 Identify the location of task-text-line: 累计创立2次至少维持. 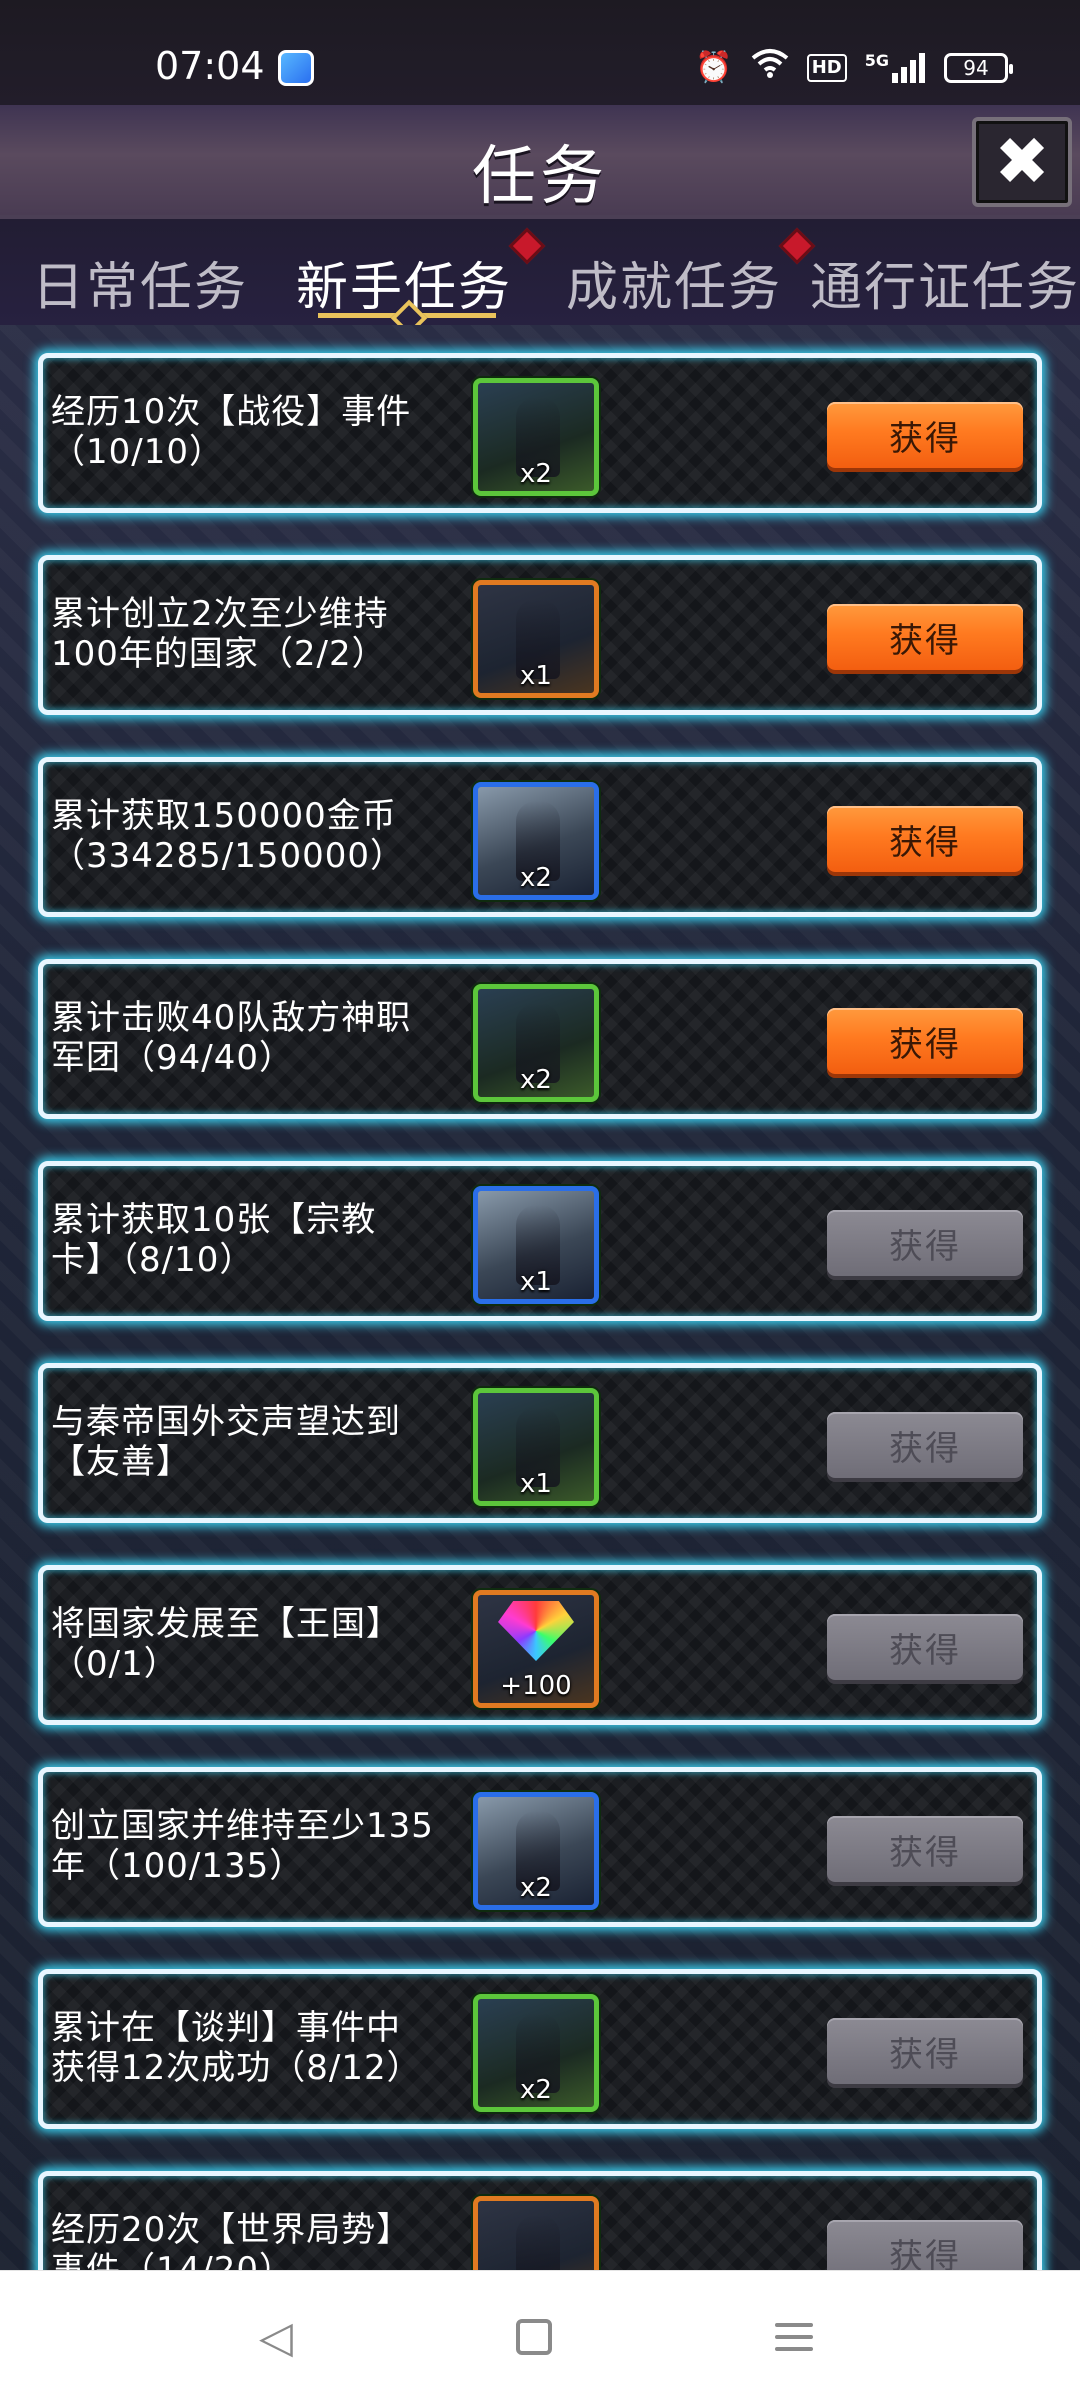
(220, 614).